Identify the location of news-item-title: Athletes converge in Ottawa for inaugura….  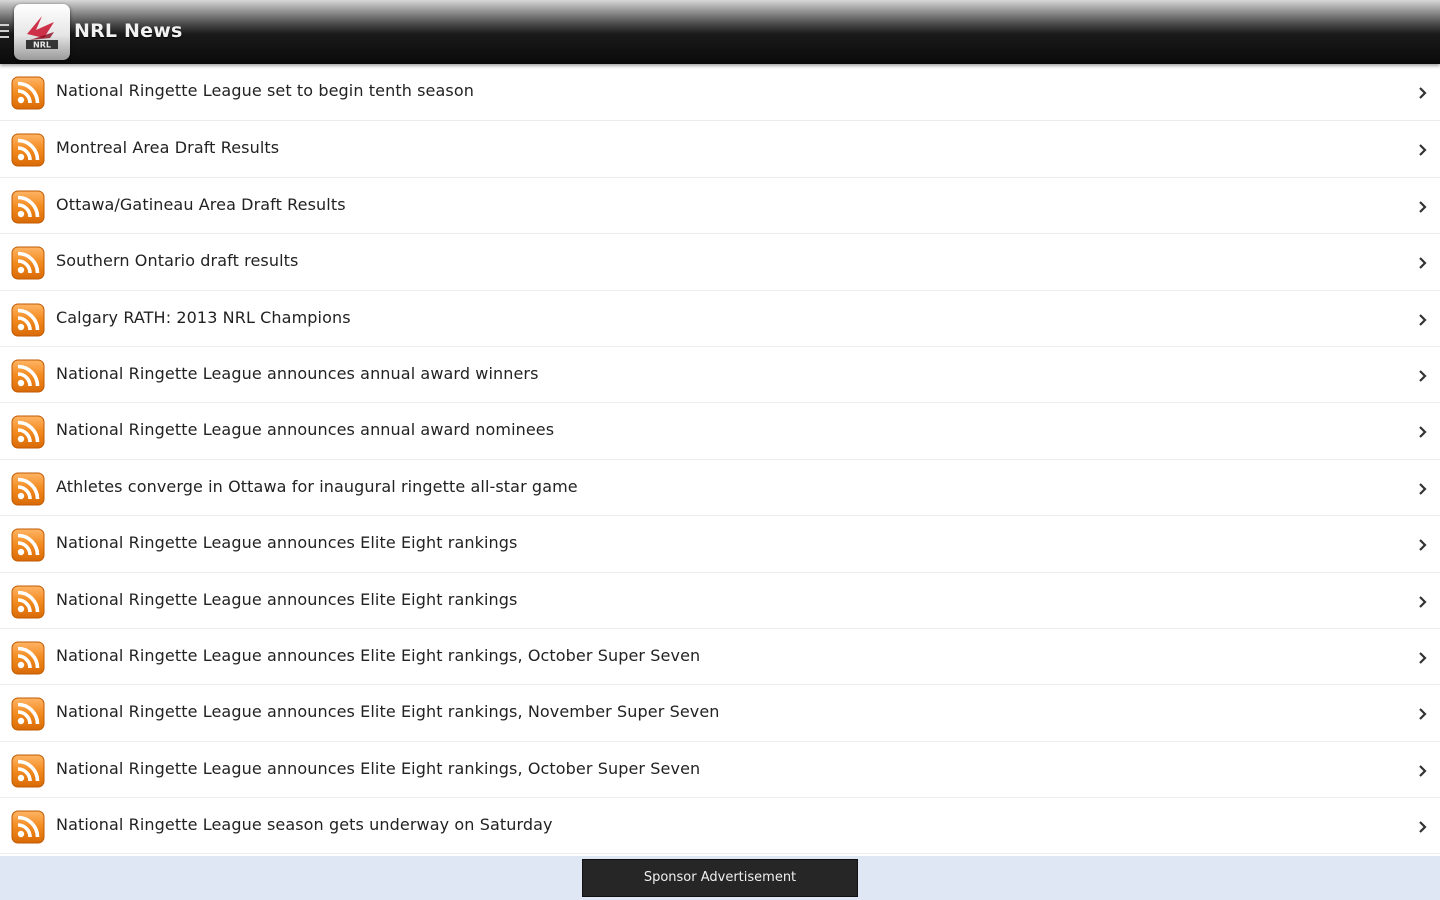
(317, 486).